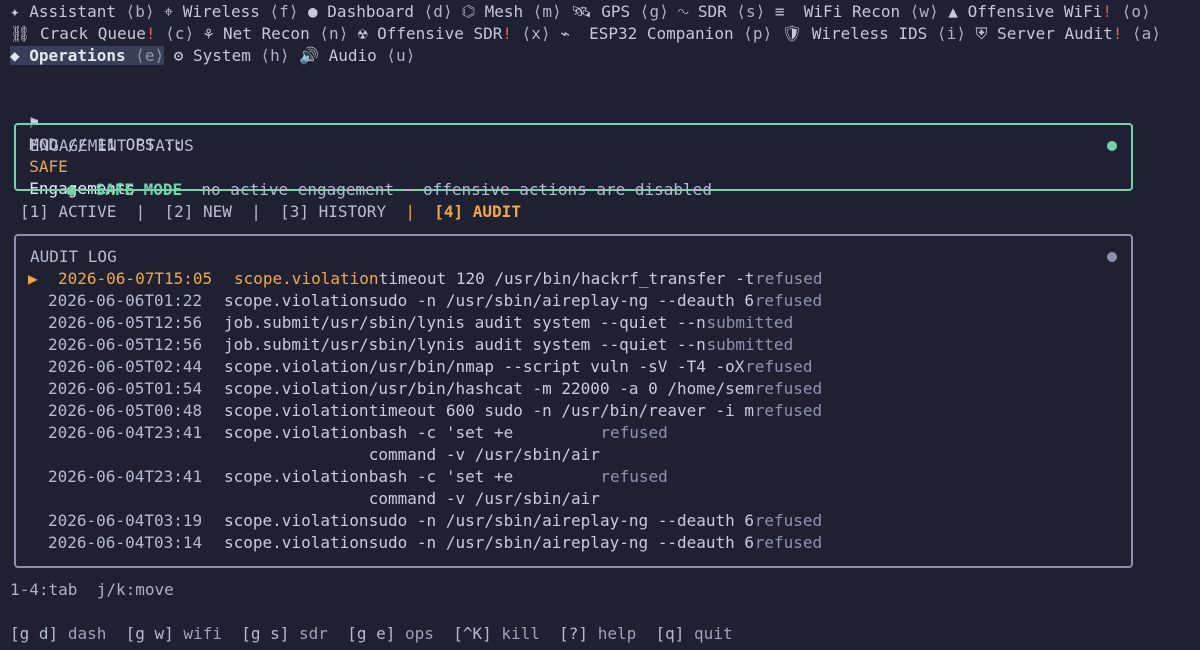 The width and height of the screenshot is (1200, 650). Describe the element at coordinates (68, 211) in the screenshot. I see `tab-active: [1] ACTIVE` at that location.